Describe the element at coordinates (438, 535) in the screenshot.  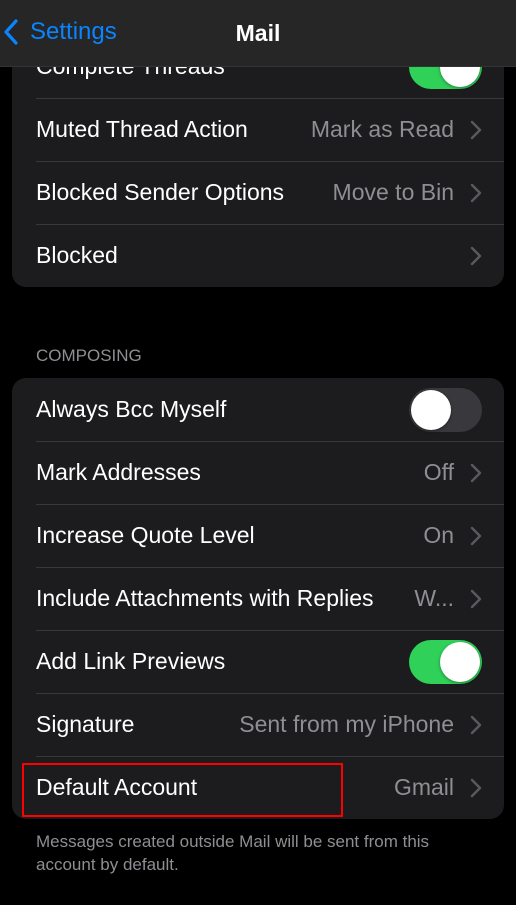
I see `row-value: On` at that location.